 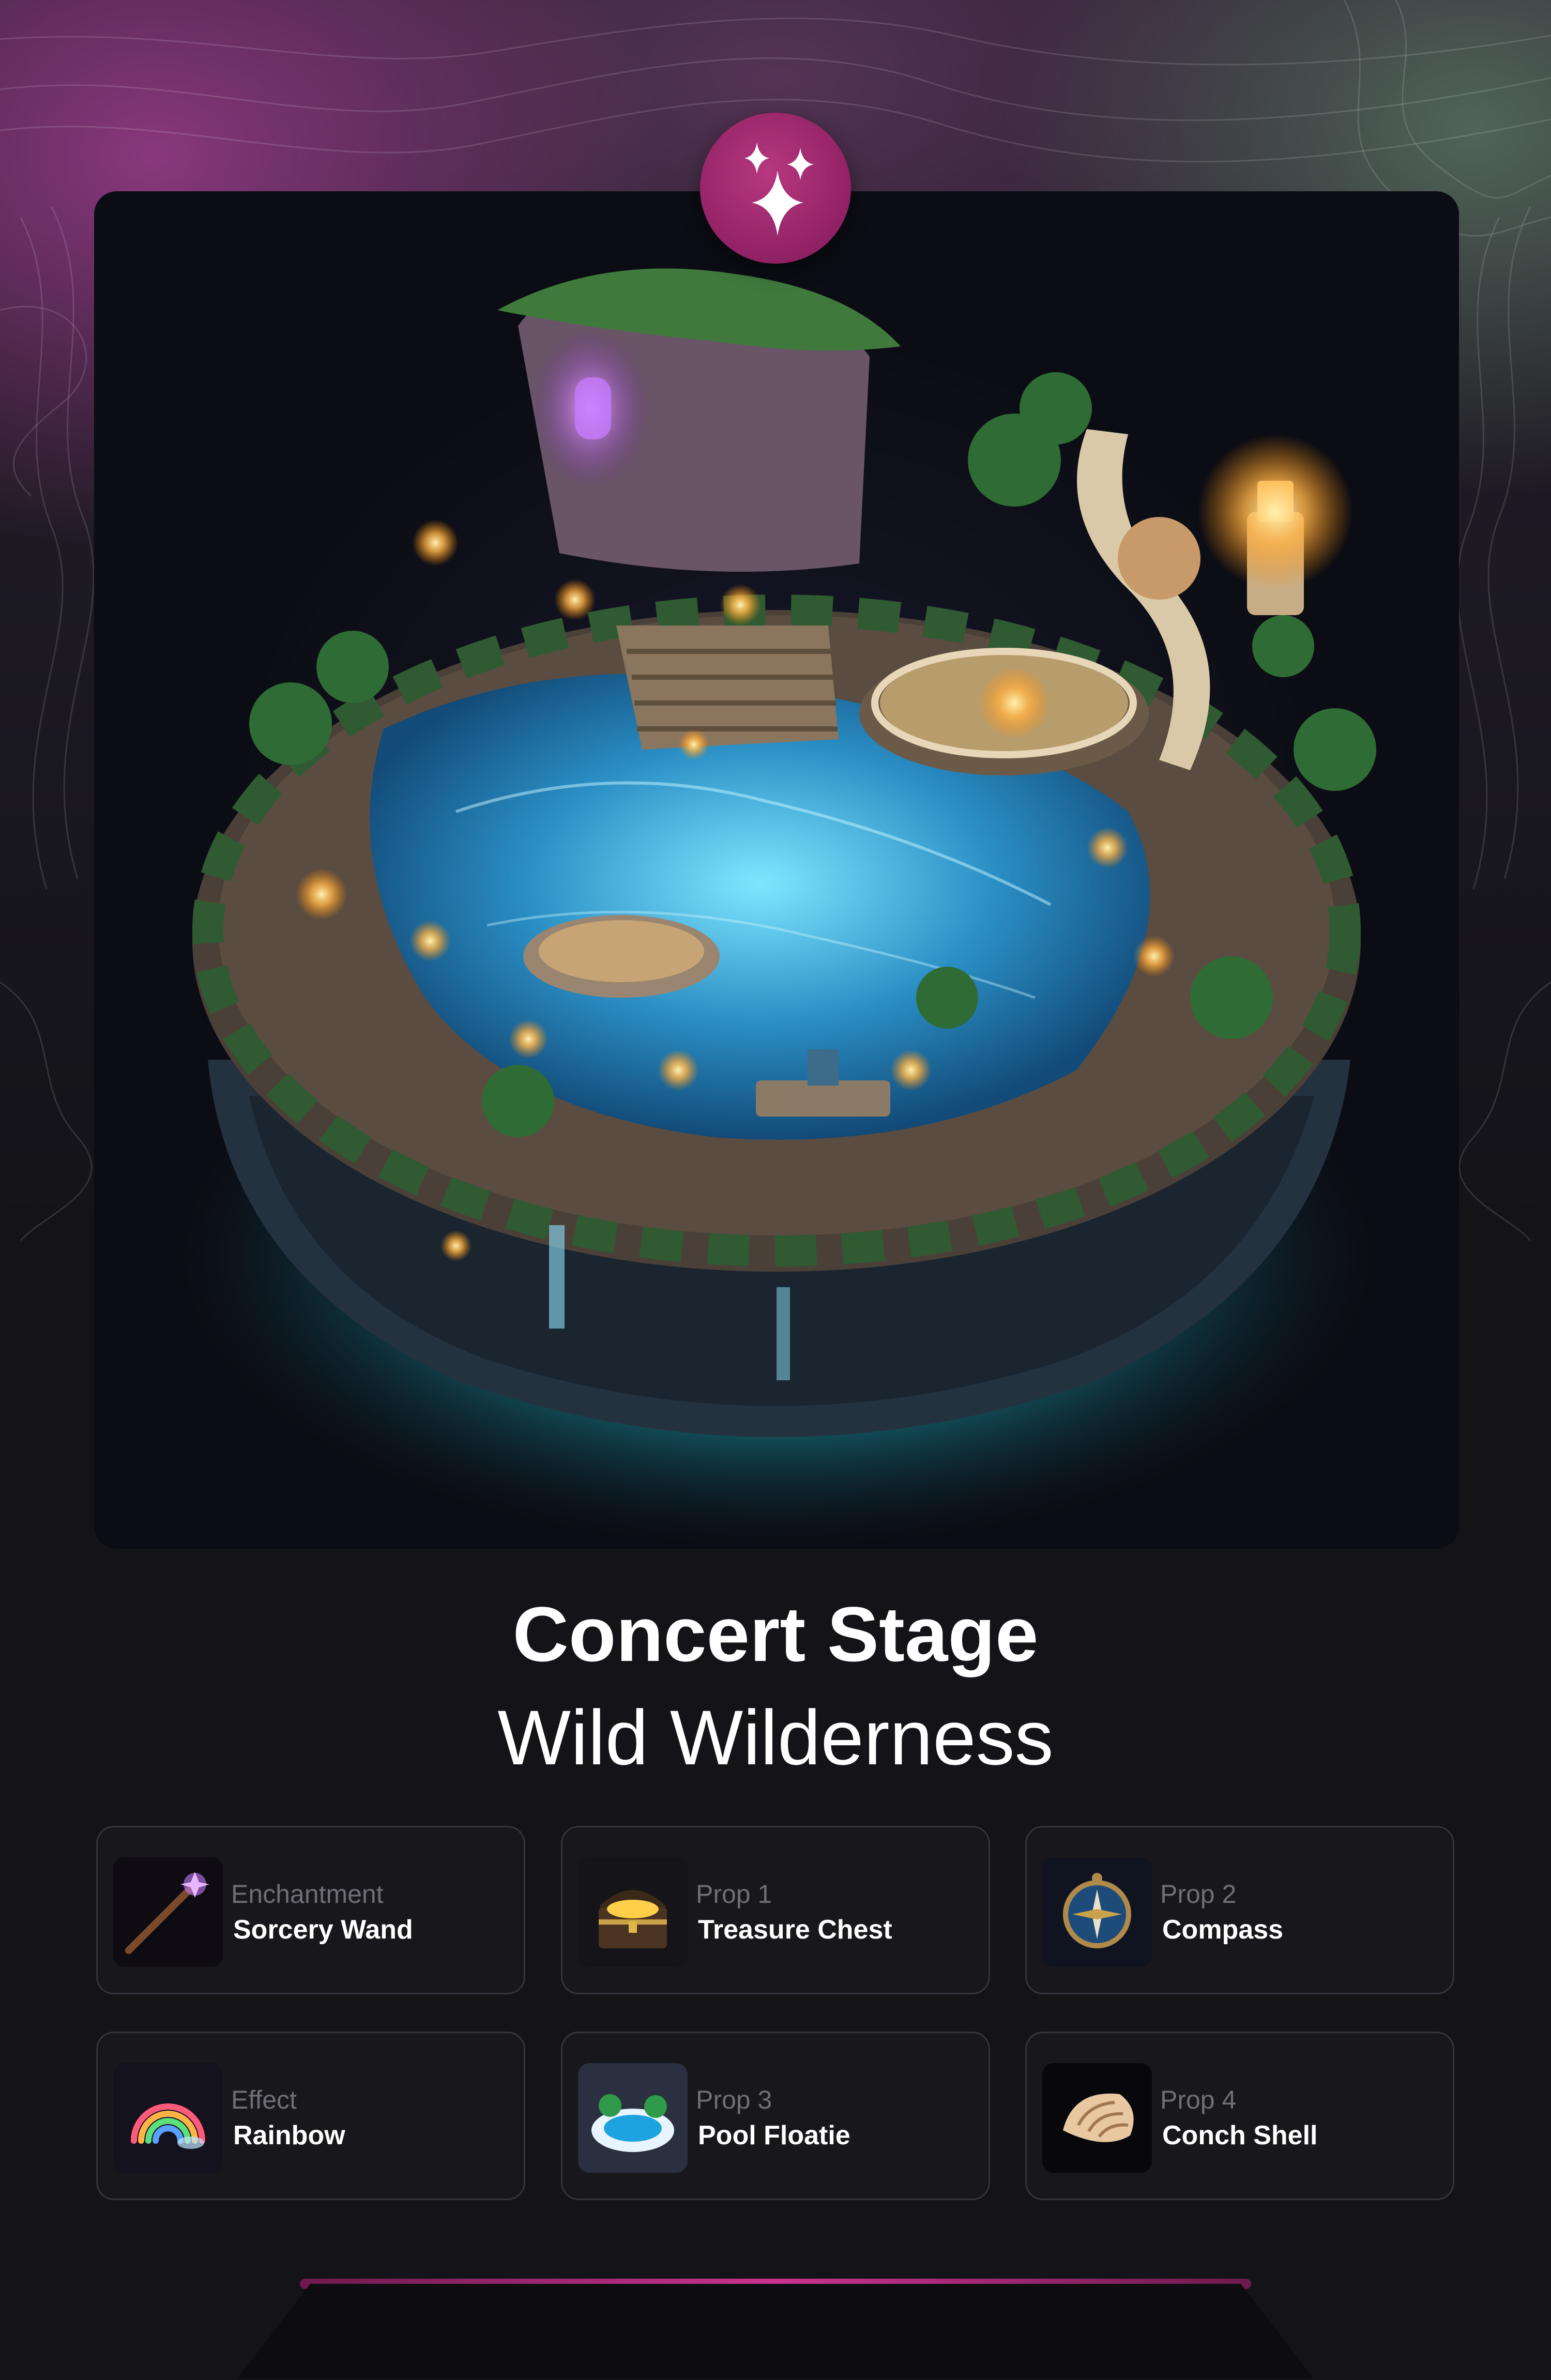 I want to click on item-card-prop-4: Prop 4 Conch Shell, so click(x=1239, y=2116).